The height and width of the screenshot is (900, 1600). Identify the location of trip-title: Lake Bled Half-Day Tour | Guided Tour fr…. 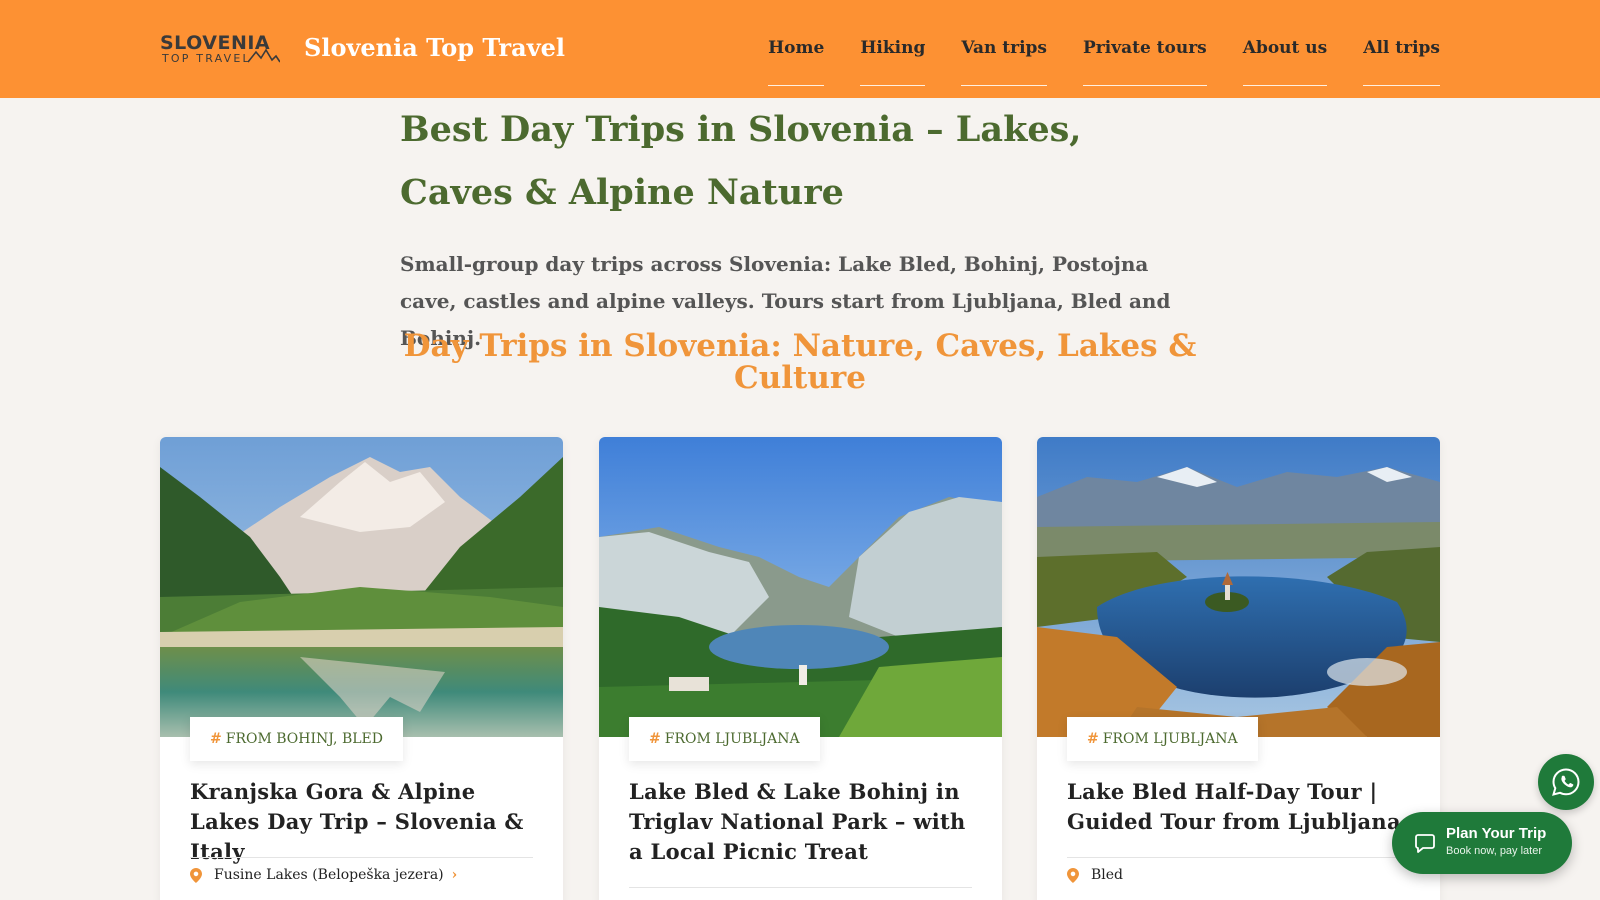
(1242, 807).